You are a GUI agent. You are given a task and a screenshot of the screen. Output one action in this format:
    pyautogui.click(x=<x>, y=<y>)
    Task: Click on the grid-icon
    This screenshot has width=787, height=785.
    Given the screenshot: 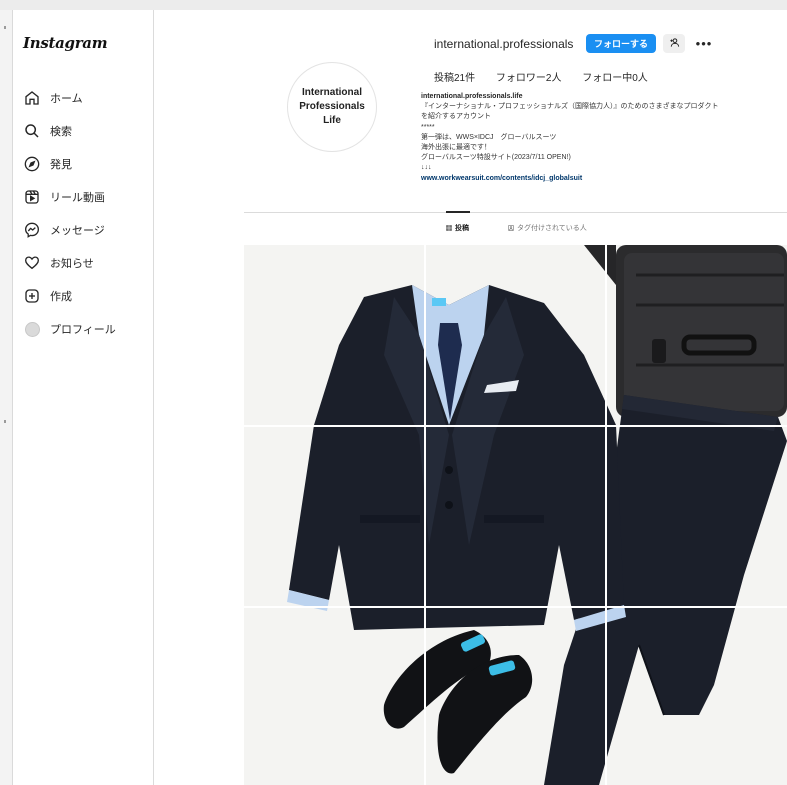 What is the action you would take?
    pyautogui.click(x=449, y=228)
    